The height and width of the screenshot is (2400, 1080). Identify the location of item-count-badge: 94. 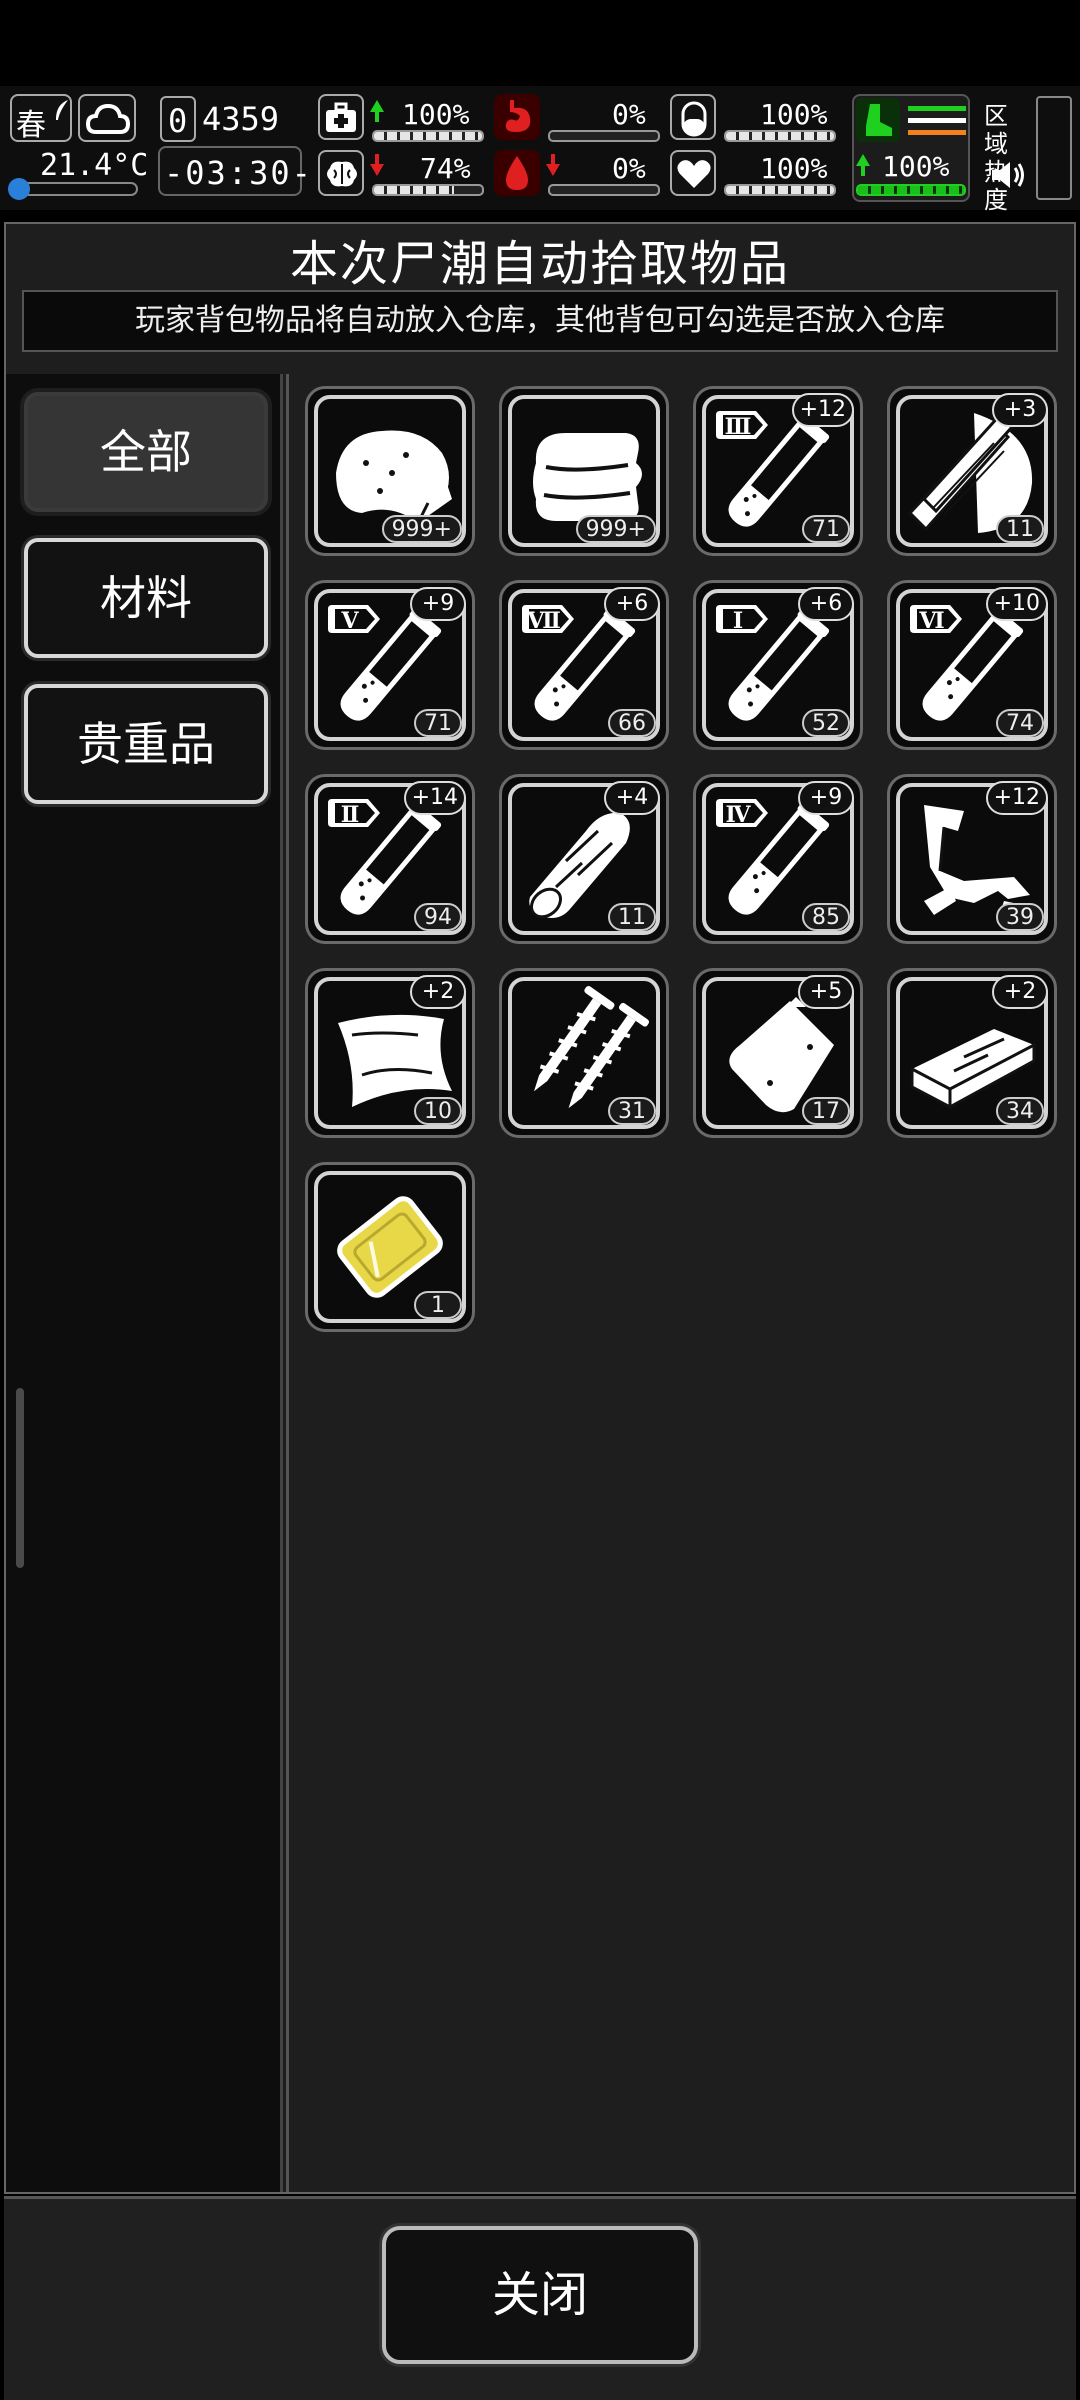
(438, 917).